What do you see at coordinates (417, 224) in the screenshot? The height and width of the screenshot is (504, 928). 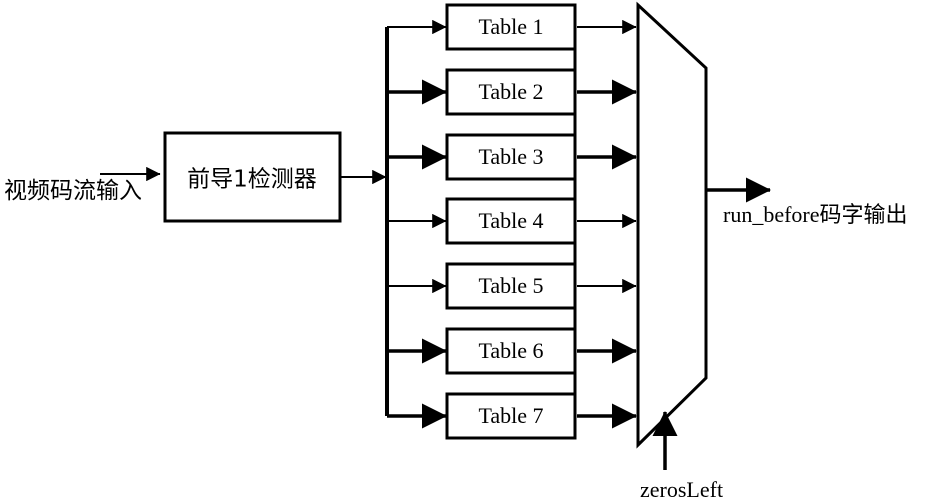 I see `table-input-wires` at bounding box center [417, 224].